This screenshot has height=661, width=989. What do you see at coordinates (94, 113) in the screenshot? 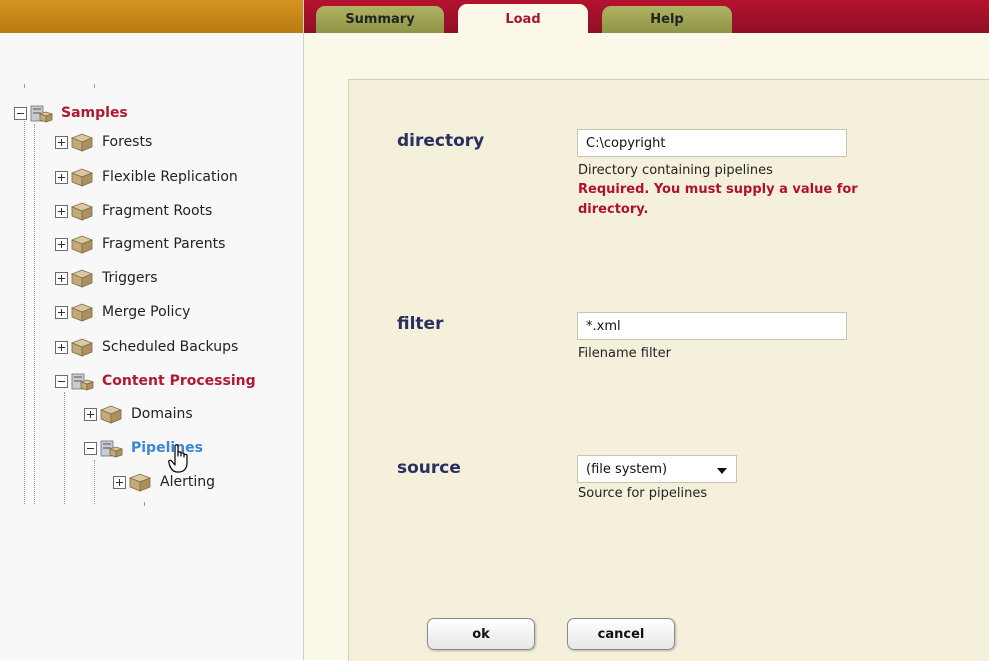
I see `tree-item-label: Samples` at bounding box center [94, 113].